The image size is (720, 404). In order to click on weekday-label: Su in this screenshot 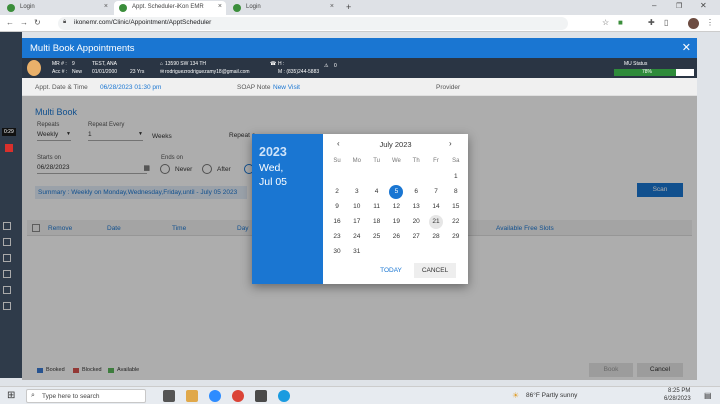, I will do `click(337, 161)`.